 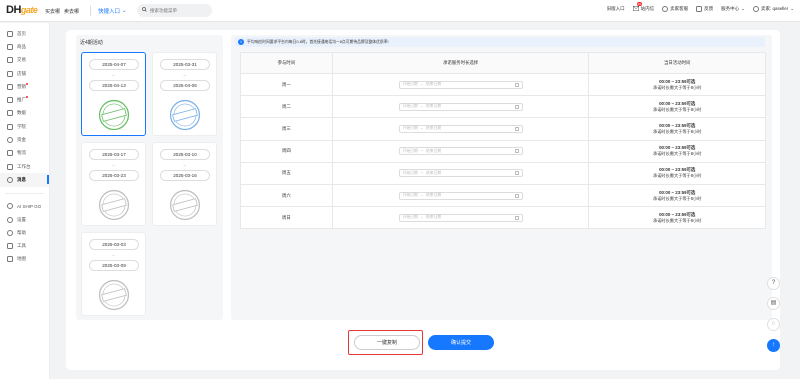 I want to click on sidebar-item-ai-ship-go: AI SHIP GO, so click(x=24, y=206).